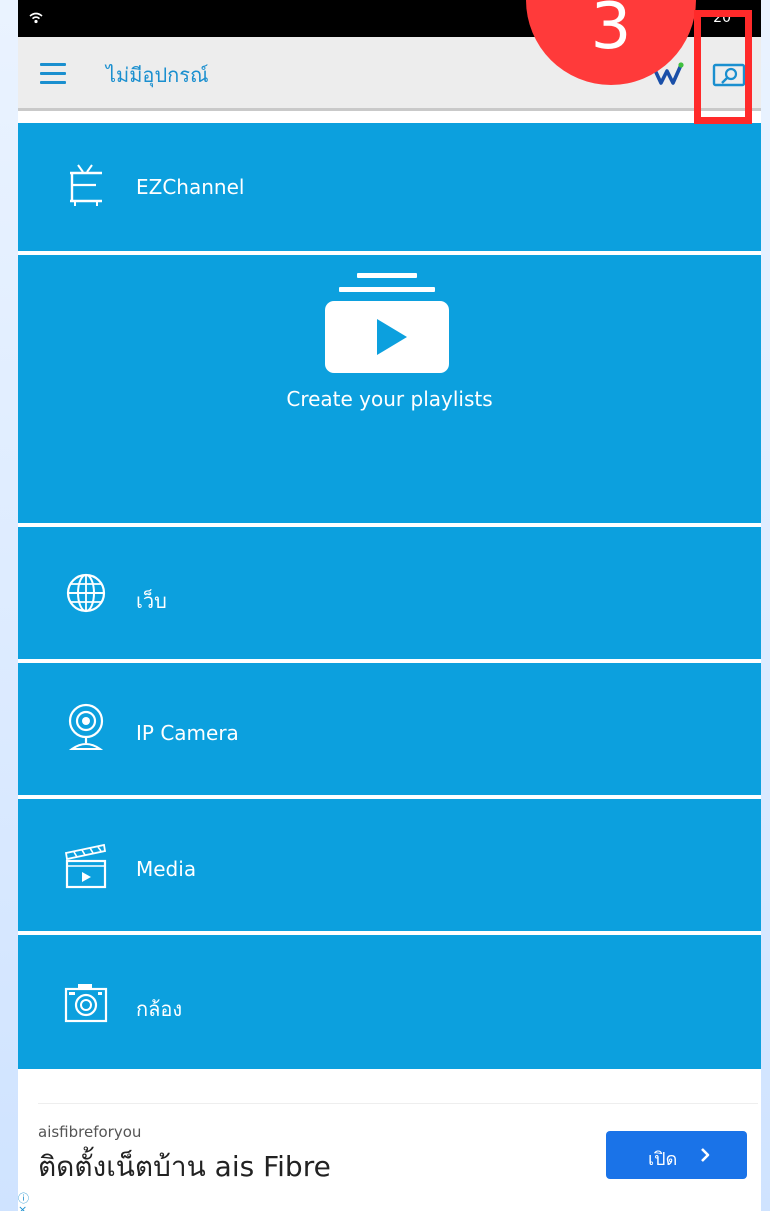  What do you see at coordinates (187, 733) in the screenshot?
I see `tile-ip-camera-label: IP Camera` at bounding box center [187, 733].